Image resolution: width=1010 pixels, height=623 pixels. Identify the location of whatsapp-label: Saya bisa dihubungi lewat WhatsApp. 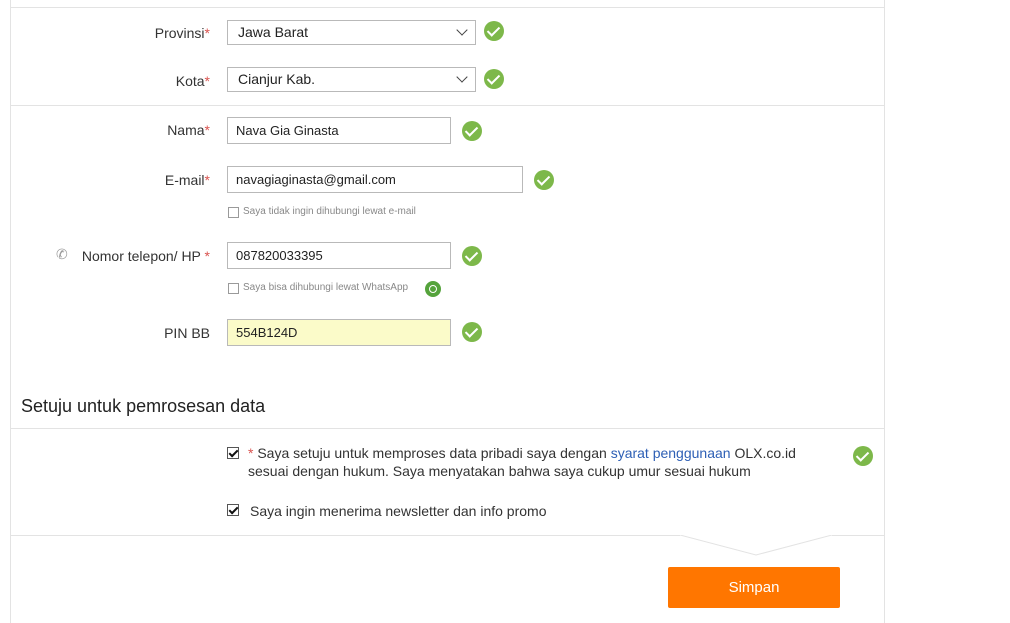
(326, 287).